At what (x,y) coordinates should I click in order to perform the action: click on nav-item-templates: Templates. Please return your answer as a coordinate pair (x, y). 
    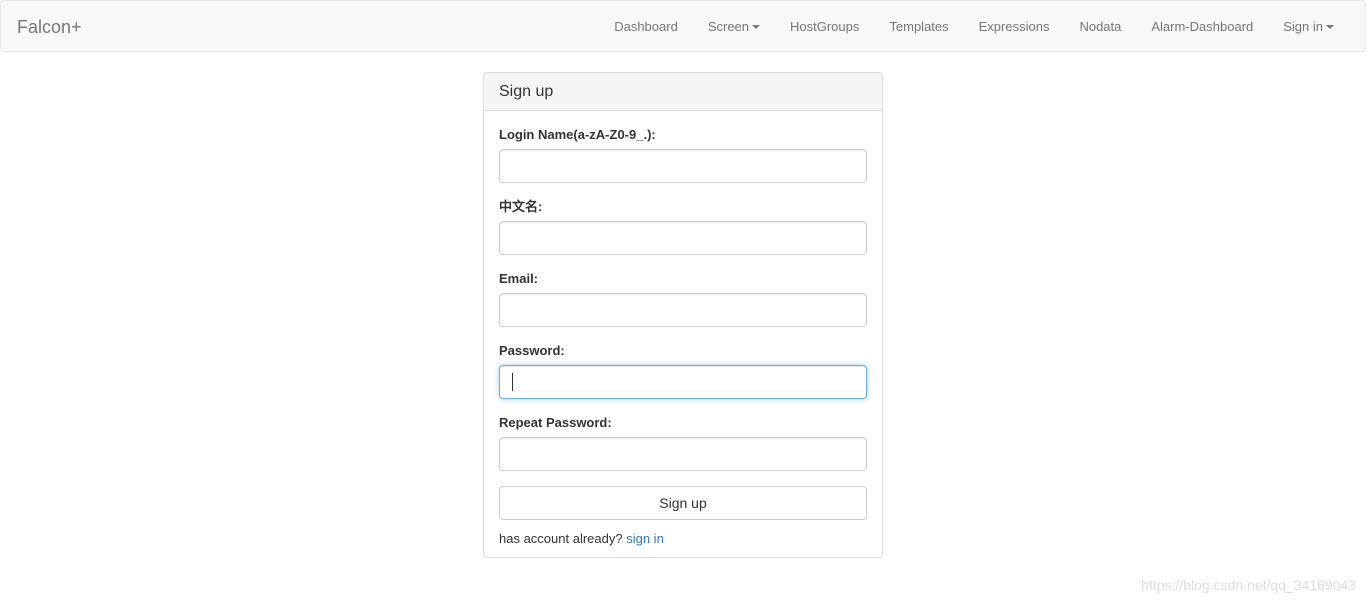
    Looking at the image, I should click on (918, 27).